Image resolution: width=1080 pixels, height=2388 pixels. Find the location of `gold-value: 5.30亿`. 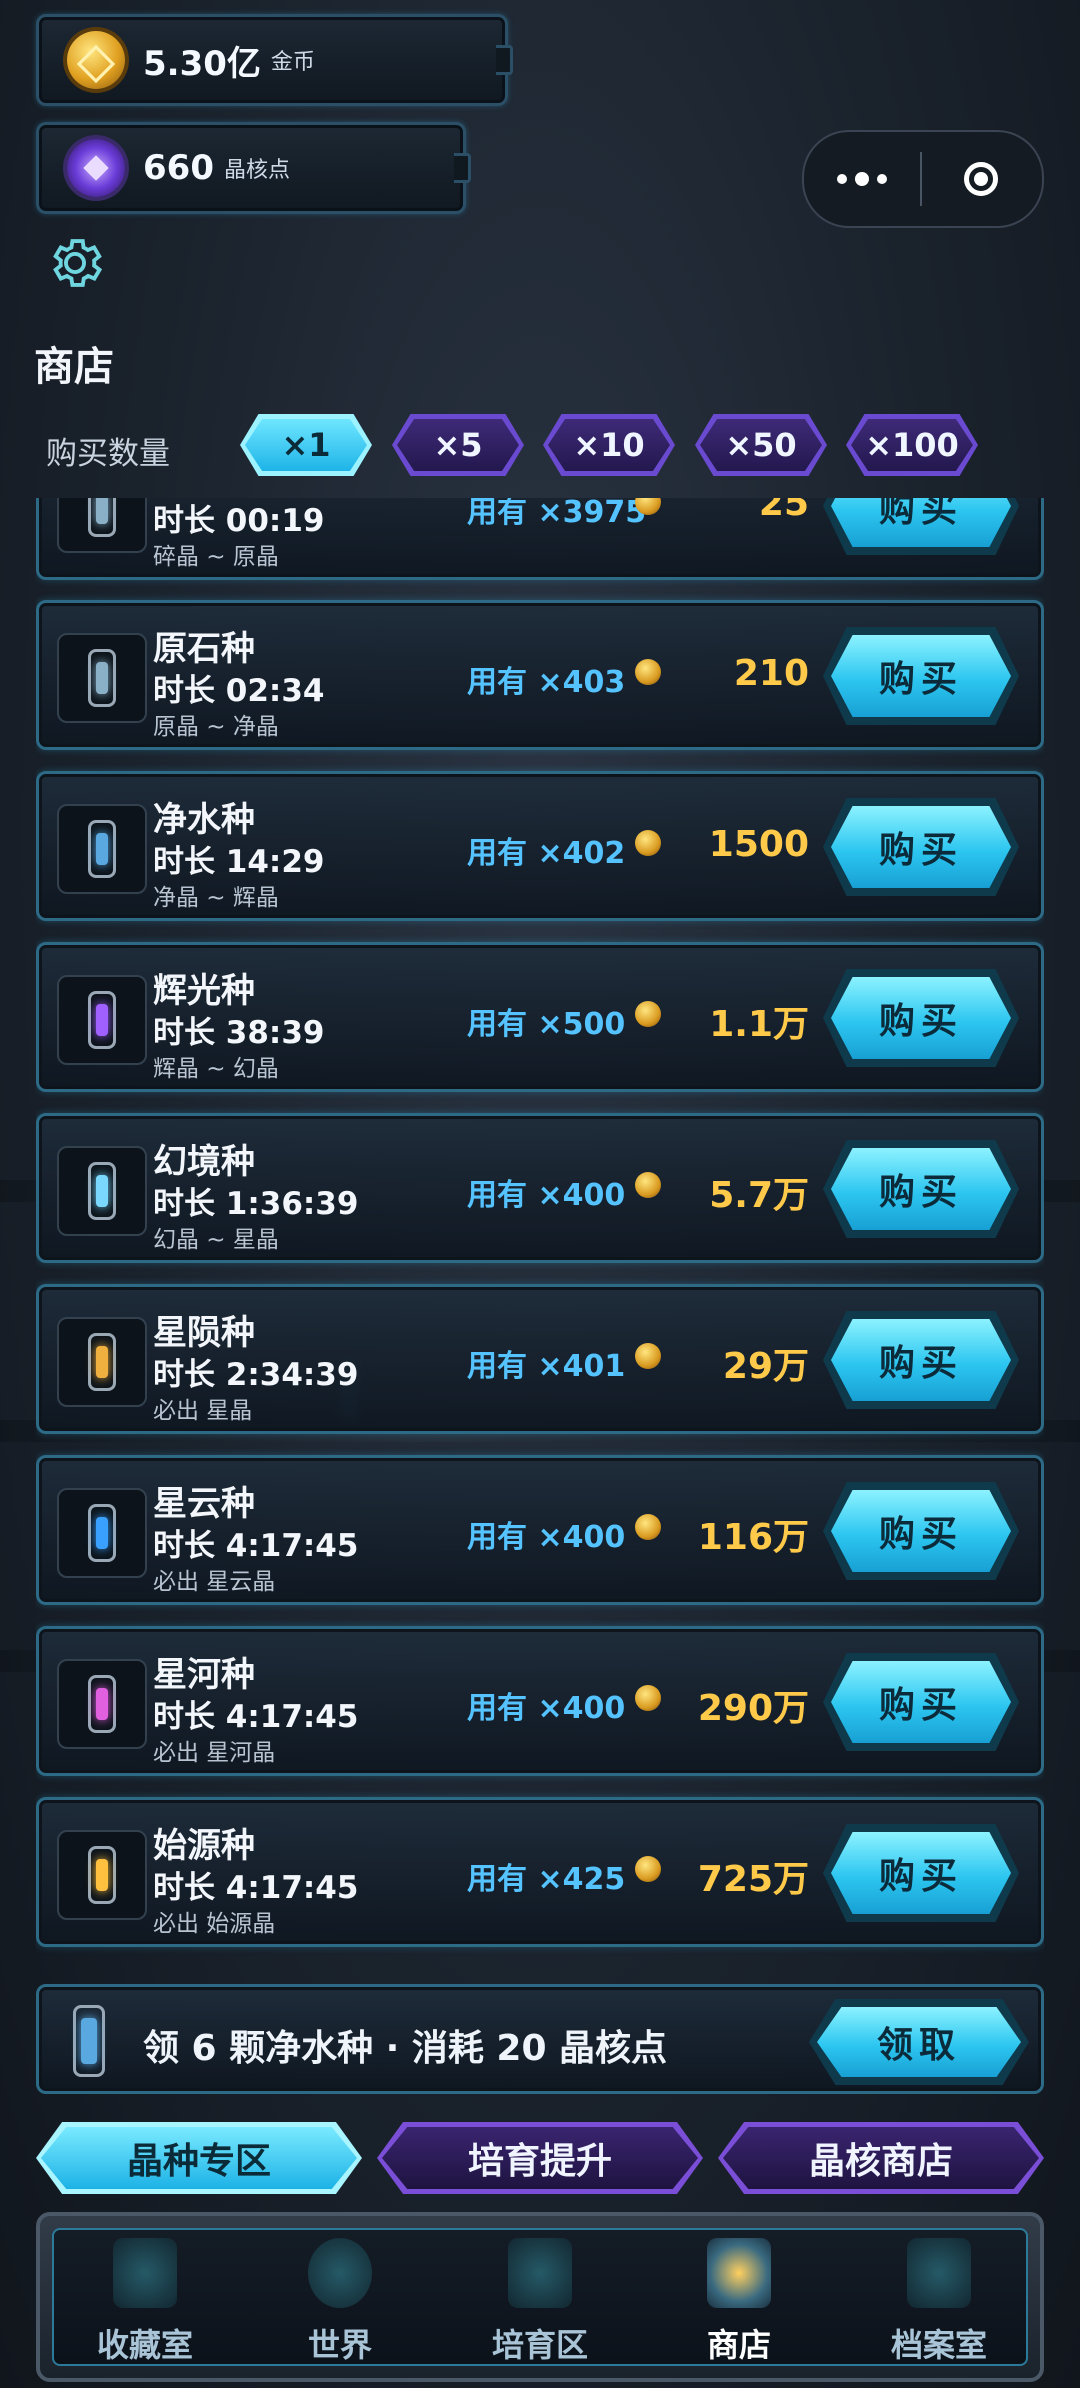

gold-value: 5.30亿 is located at coordinates (202, 63).